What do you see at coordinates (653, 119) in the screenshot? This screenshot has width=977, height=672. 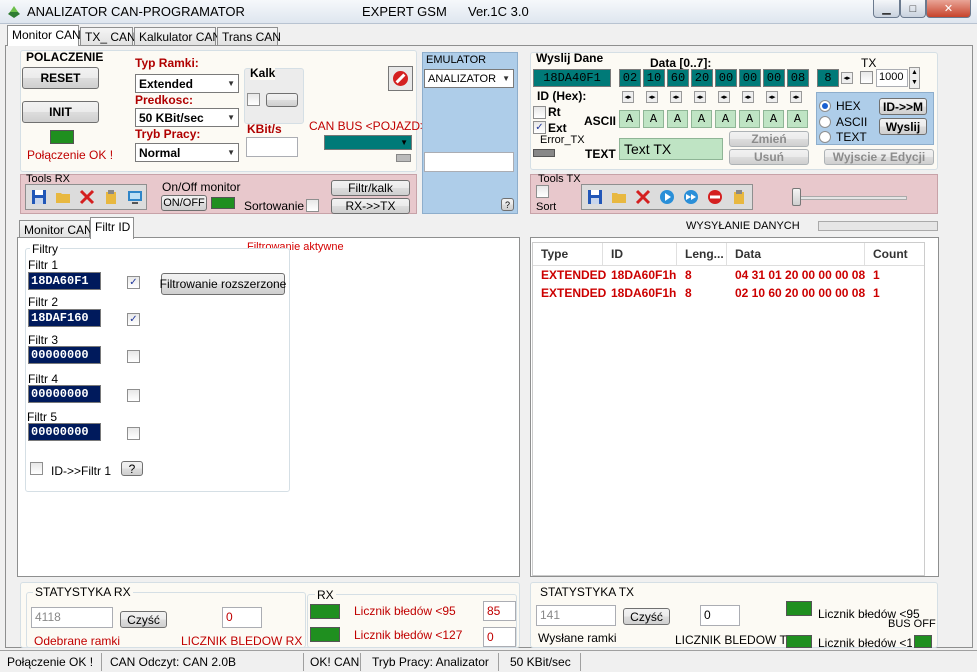 I see `ascii-cell-1: A` at bounding box center [653, 119].